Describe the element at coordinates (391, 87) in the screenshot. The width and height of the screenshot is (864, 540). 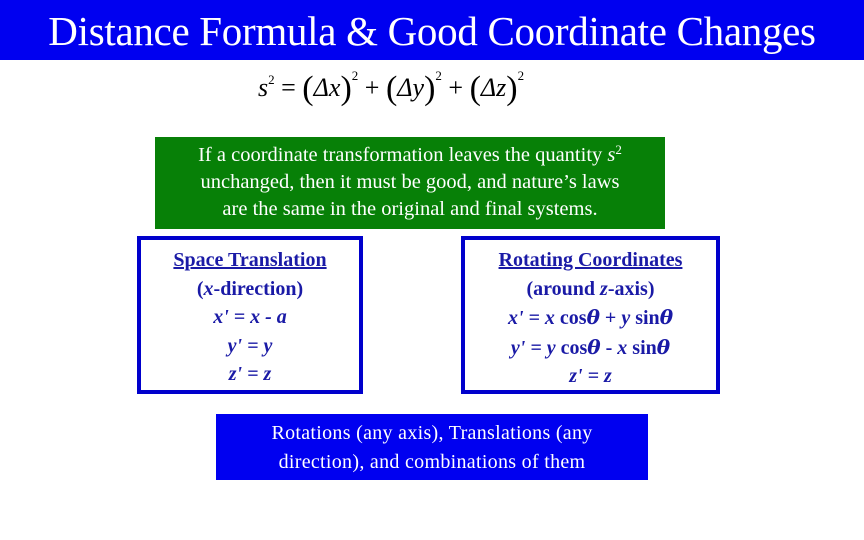
I see `distance-formula: s2 = (Δx)2 + (Δy)2 + (Δz)2` at that location.